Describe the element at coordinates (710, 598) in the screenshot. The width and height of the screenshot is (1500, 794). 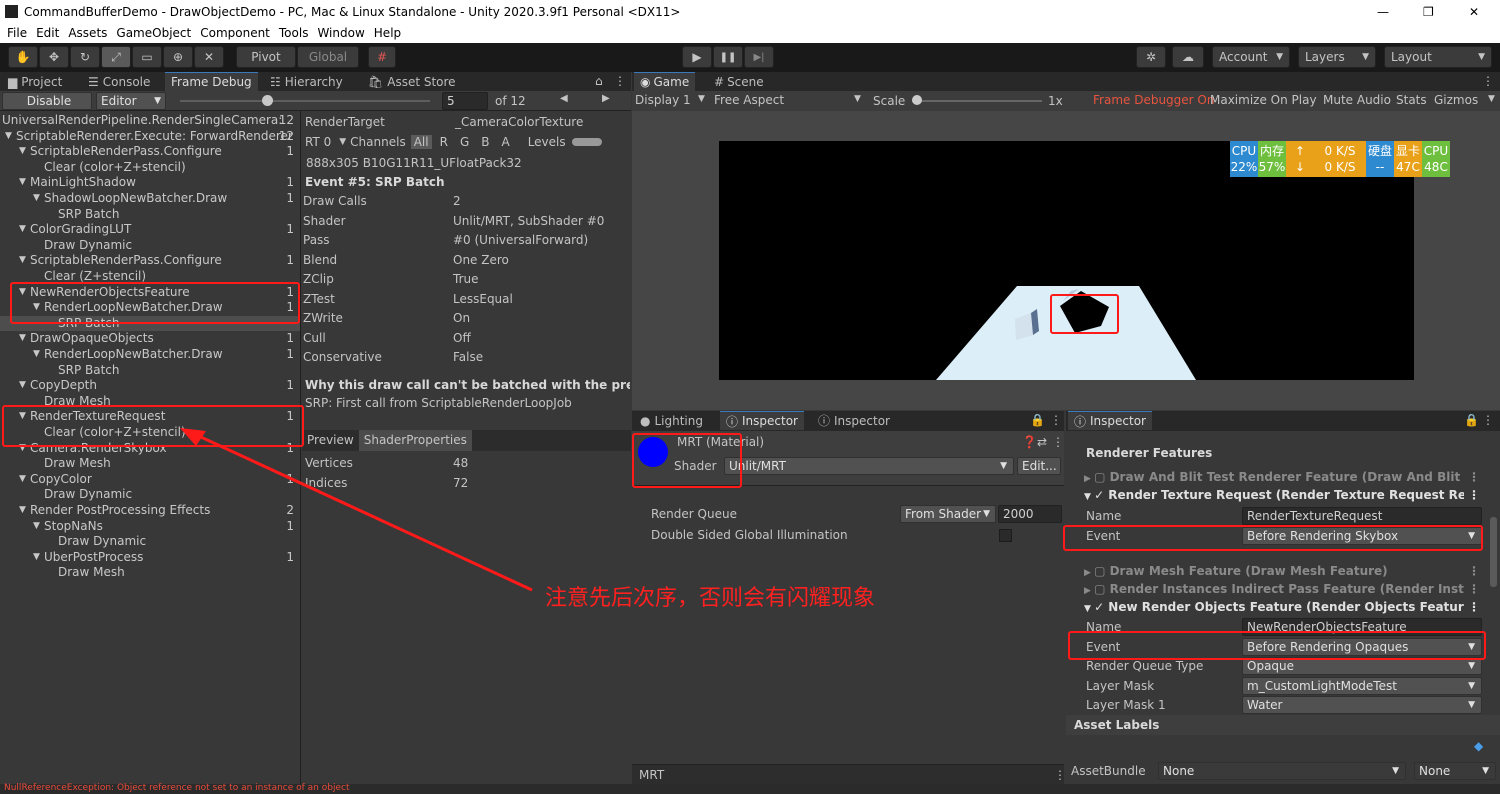
I see `annotation-text: 注意先后次序，否则会有闪耀现象` at that location.